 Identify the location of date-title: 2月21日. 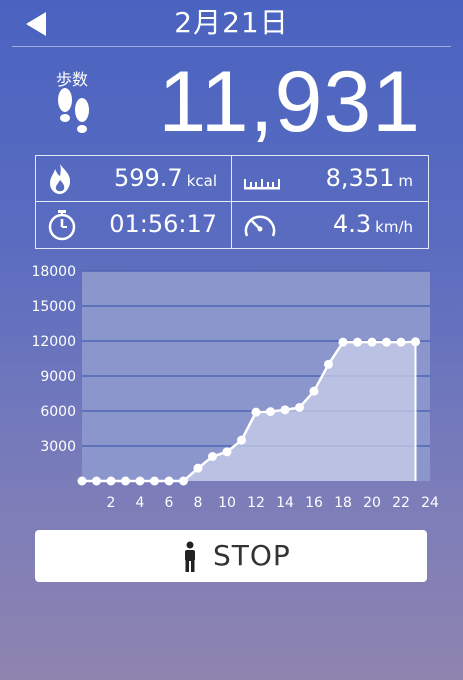
(231, 22).